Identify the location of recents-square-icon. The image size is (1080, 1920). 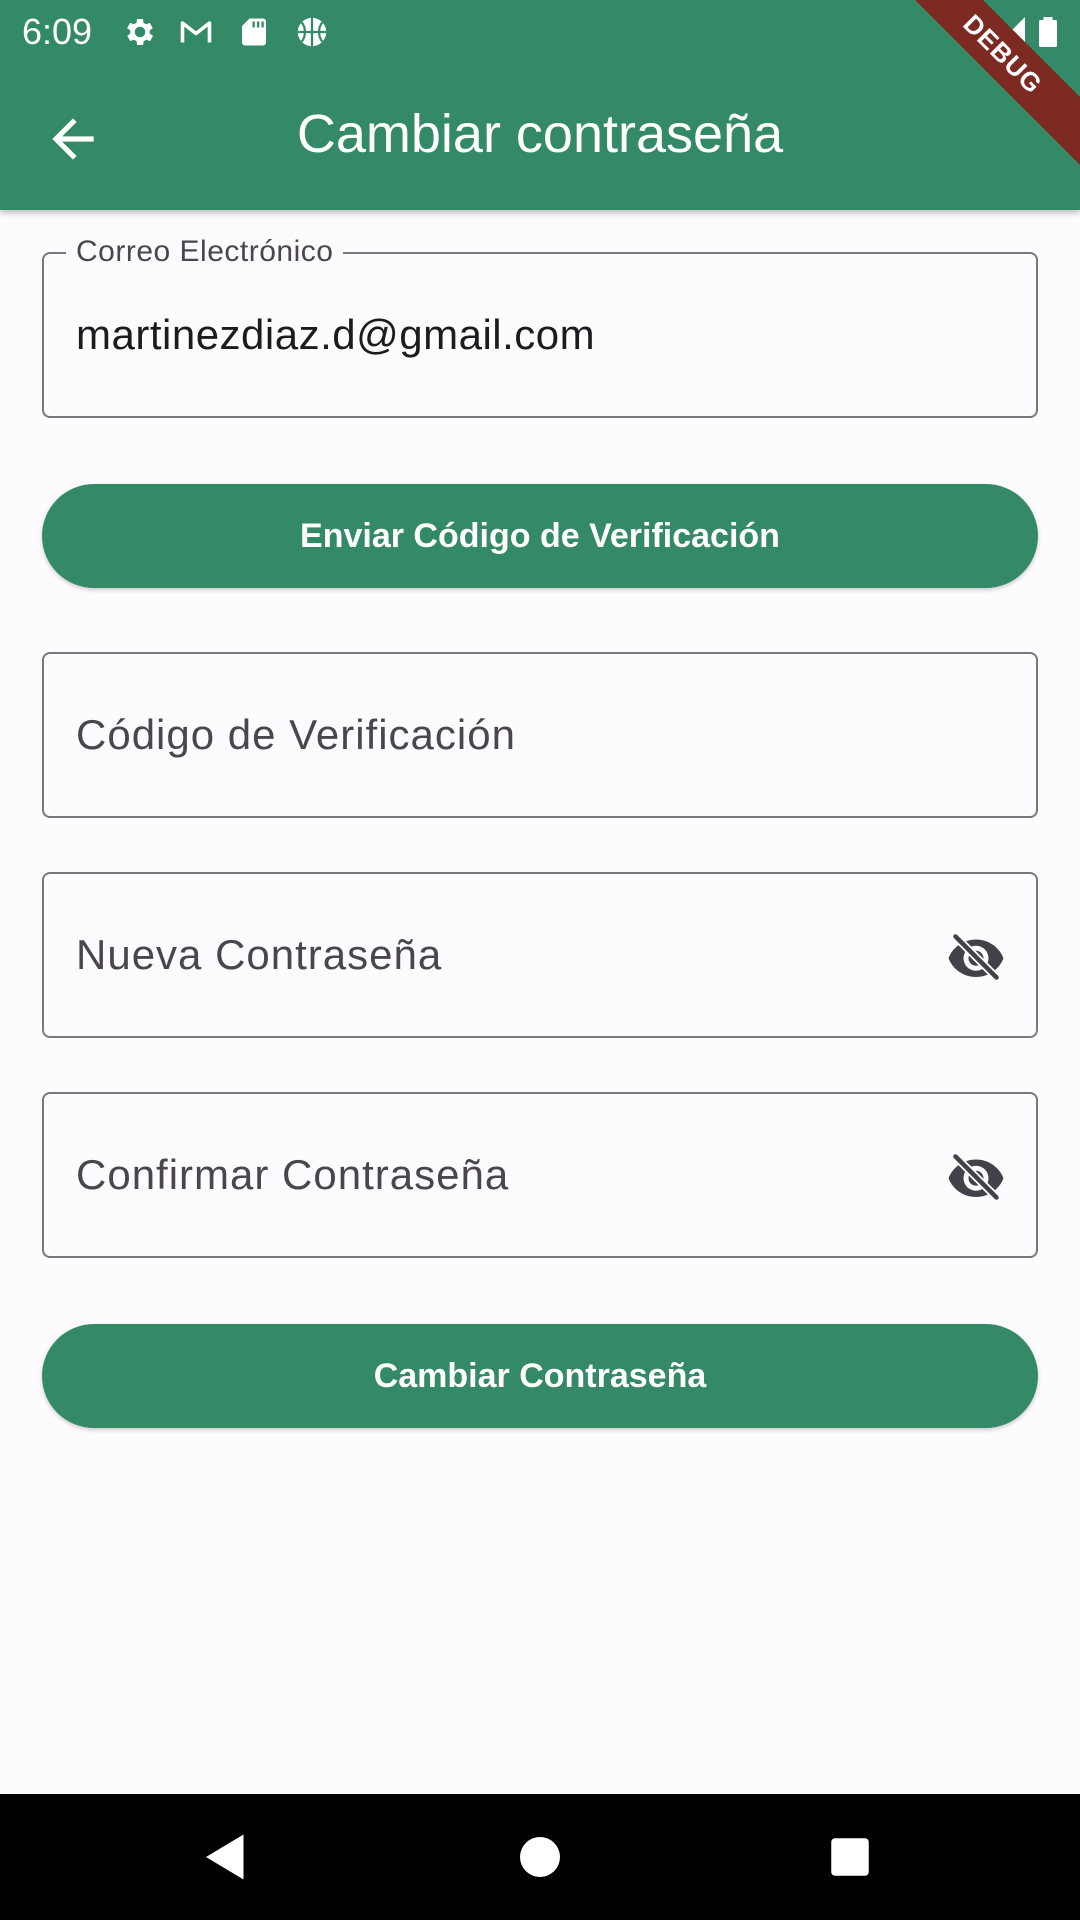
(850, 1857).